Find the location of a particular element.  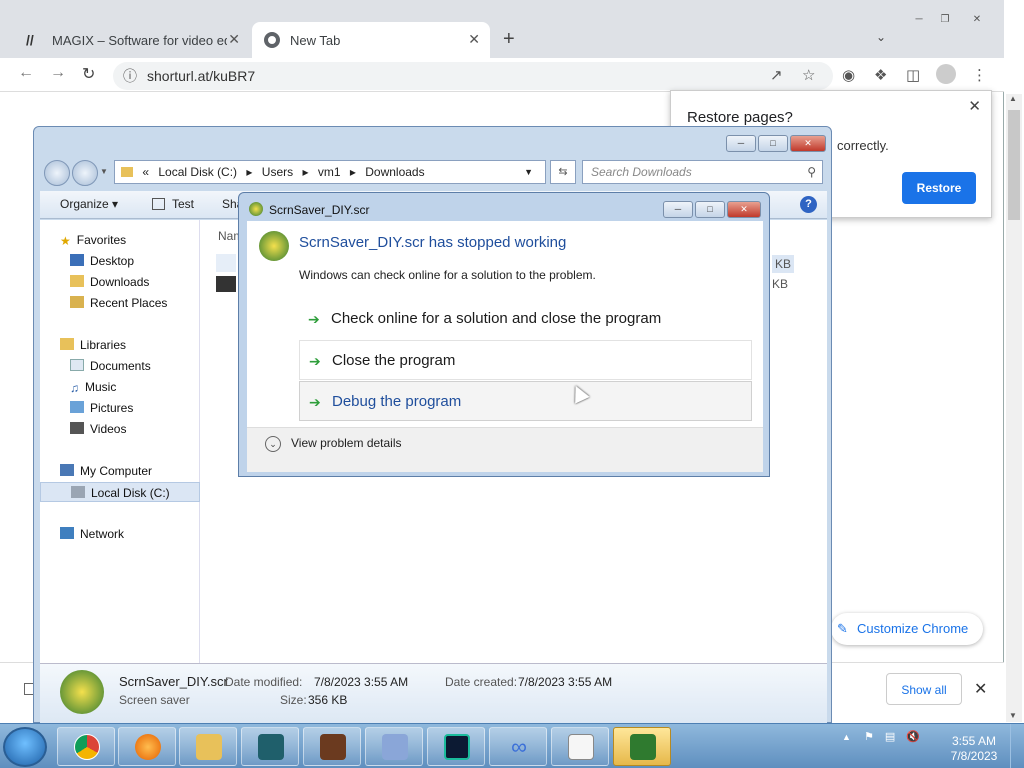

reload-icon: ↻ is located at coordinates (88, 74).